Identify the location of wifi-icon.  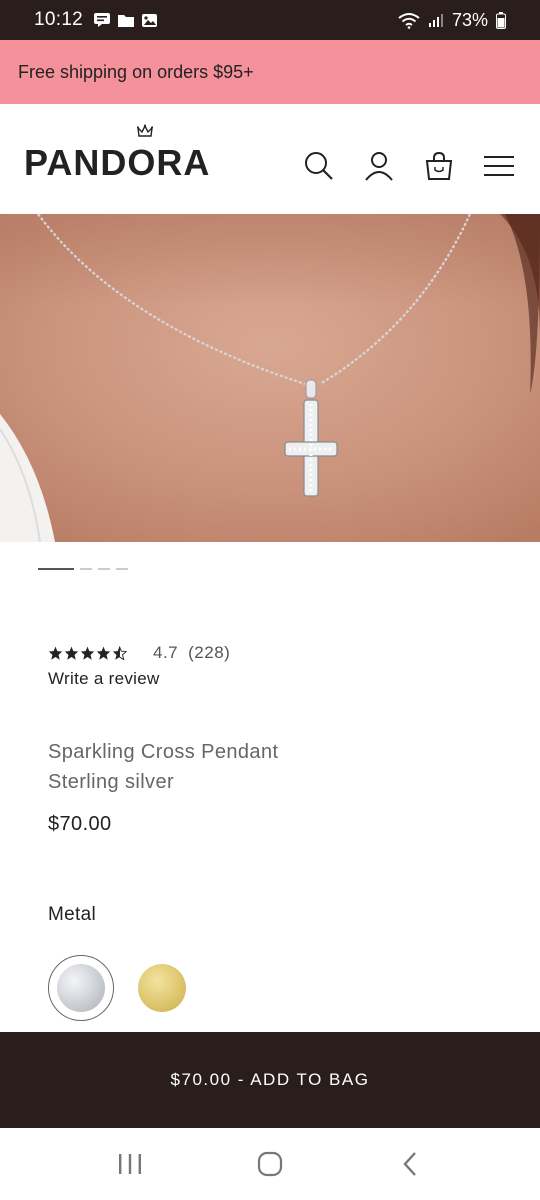
(409, 20).